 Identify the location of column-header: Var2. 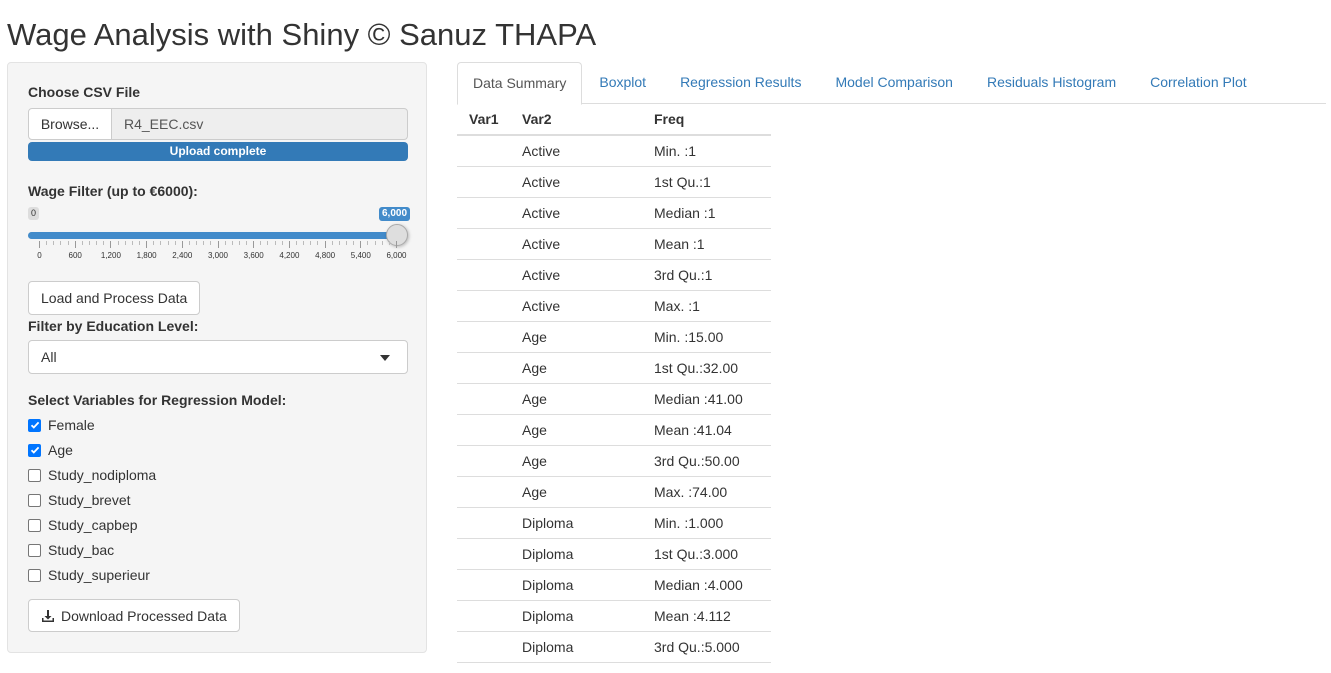
(576, 120).